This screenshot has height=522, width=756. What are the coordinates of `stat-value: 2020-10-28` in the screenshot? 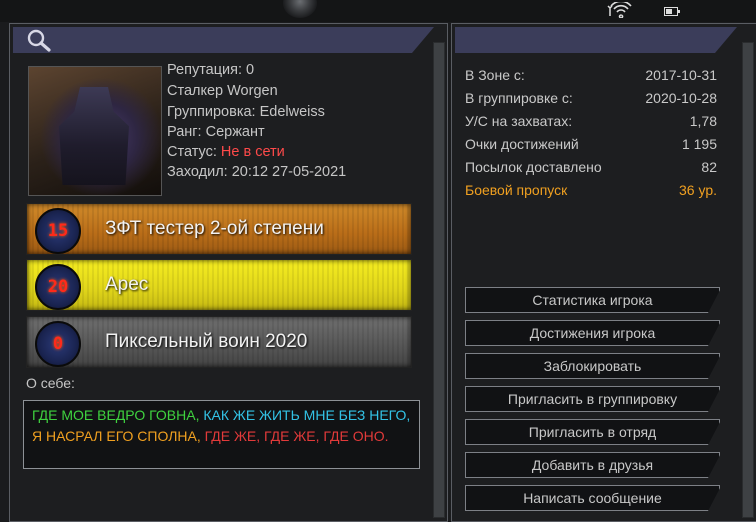 It's located at (681, 98).